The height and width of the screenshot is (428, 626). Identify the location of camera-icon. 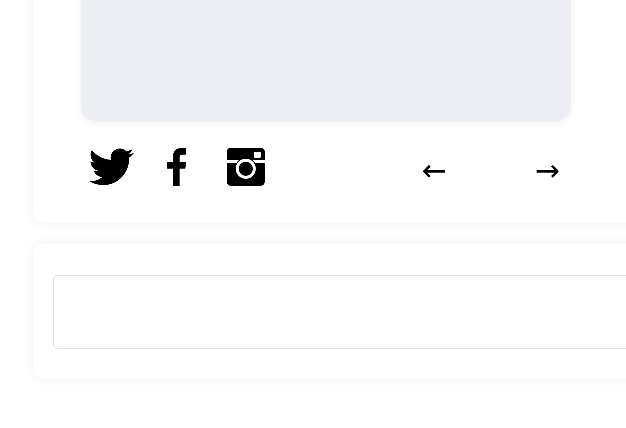
(246, 167).